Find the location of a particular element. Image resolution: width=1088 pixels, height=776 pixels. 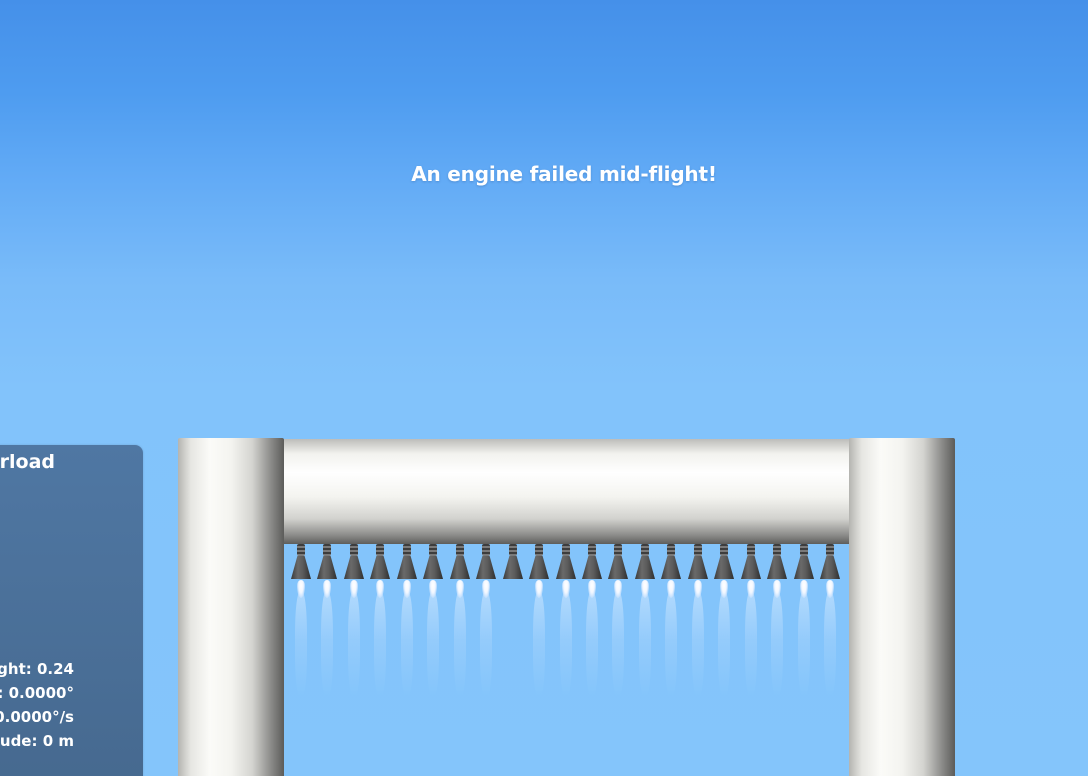

stat-thrust-weight: Thrust/Weight: 0.24 is located at coordinates (37, 669).